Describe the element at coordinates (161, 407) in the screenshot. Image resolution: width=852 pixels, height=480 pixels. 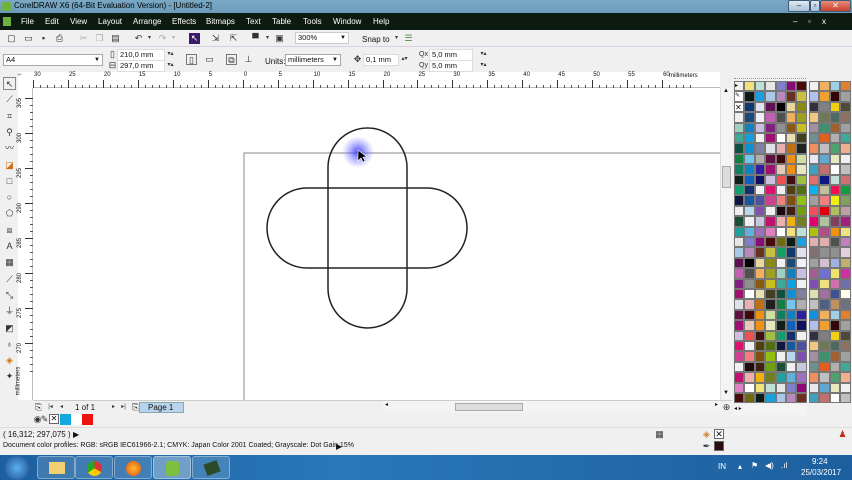
I see `page-tab: Page 1` at that location.